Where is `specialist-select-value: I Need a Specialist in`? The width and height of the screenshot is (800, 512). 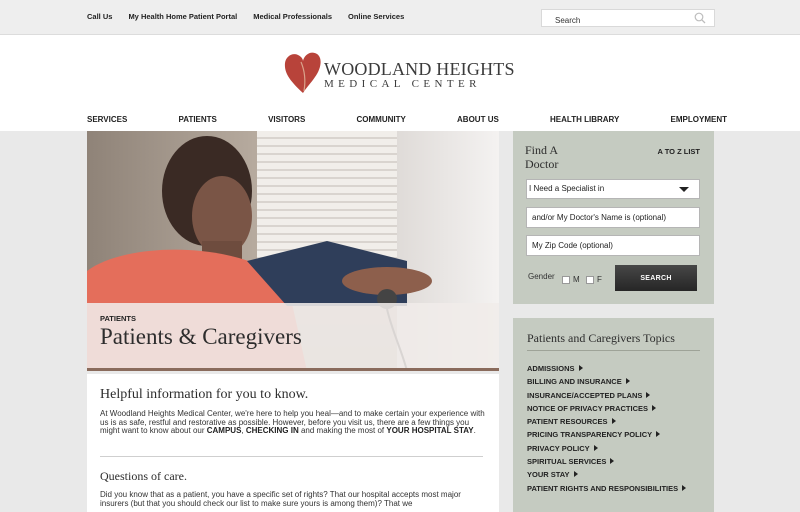
specialist-select-value: I Need a Specialist in is located at coordinates (567, 188).